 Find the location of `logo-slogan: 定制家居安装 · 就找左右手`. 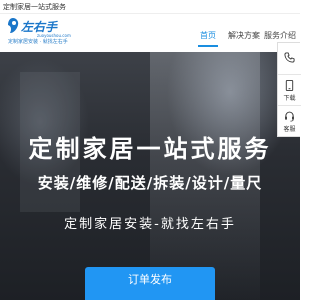

logo-slogan: 定制家居安装 · 就找左右手 is located at coordinates (38, 42).